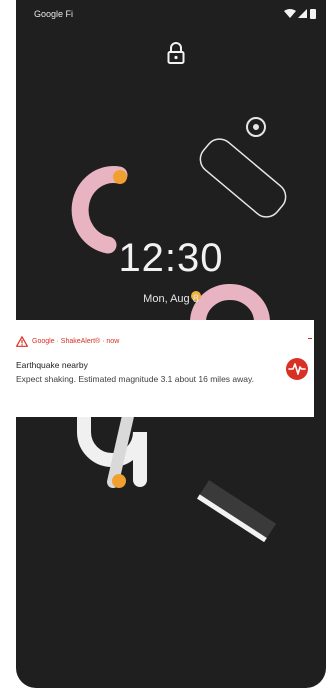 The image size is (328, 692). I want to click on status-icons, so click(300, 14).